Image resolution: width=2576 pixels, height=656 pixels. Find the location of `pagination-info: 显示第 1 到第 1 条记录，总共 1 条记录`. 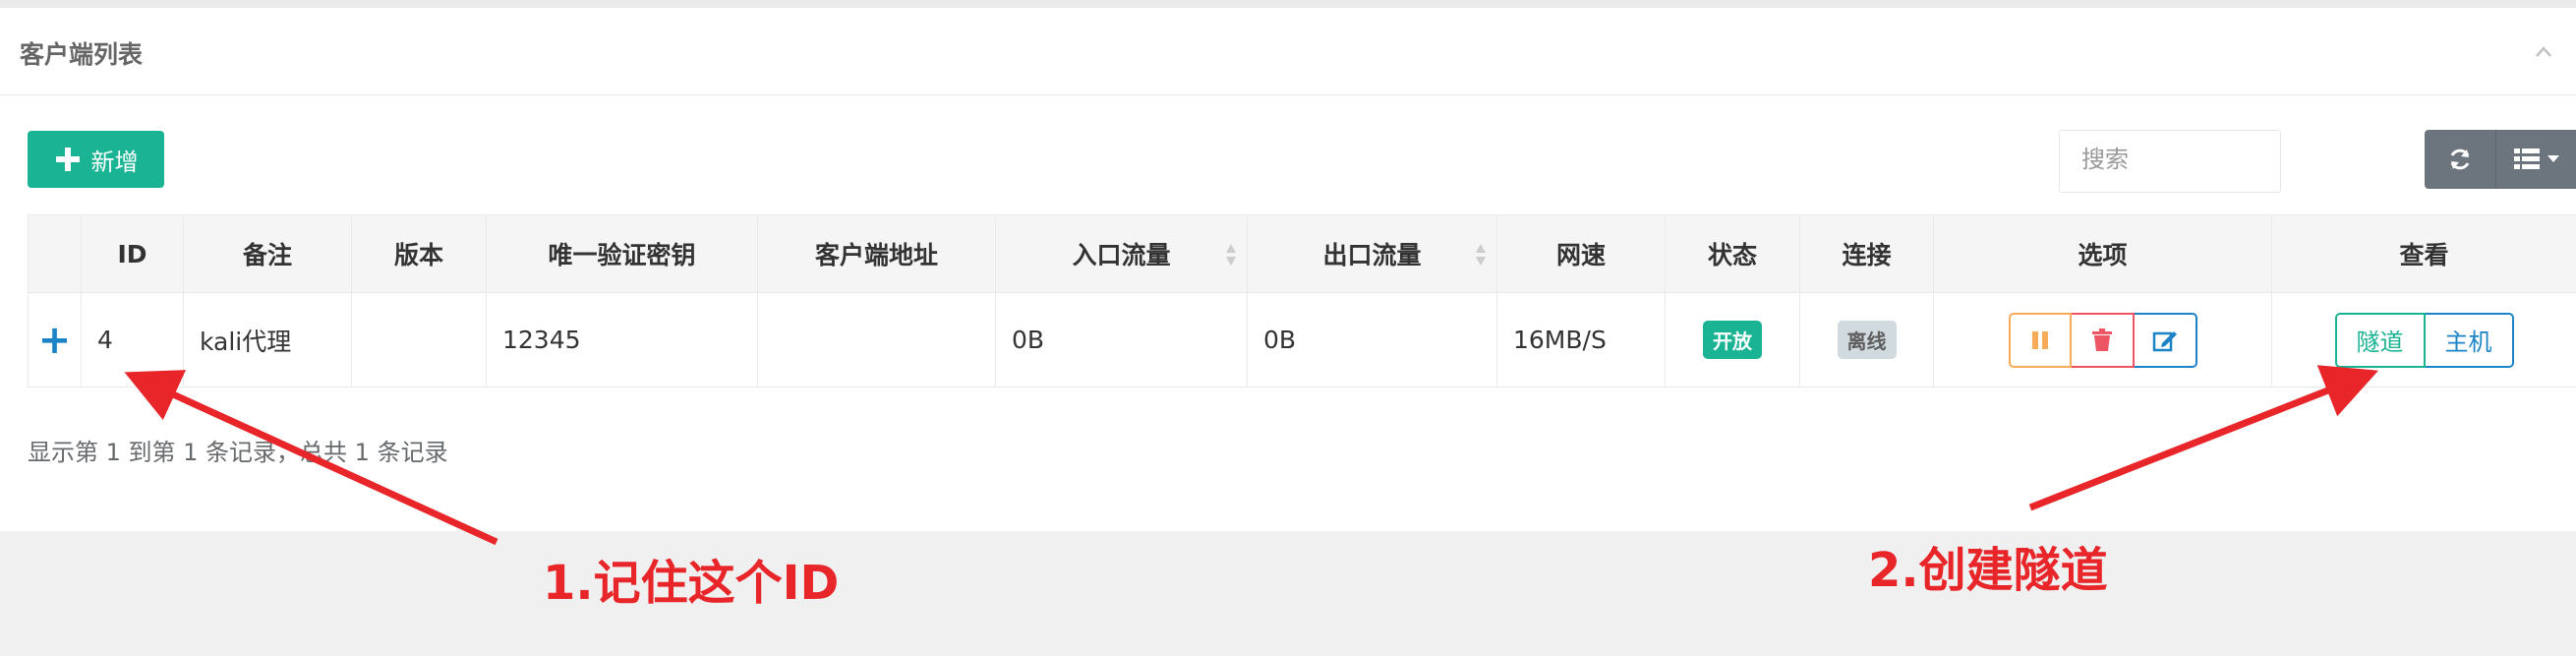

pagination-info: 显示第 1 到第 1 条记录，总共 1 条记录 is located at coordinates (238, 452).